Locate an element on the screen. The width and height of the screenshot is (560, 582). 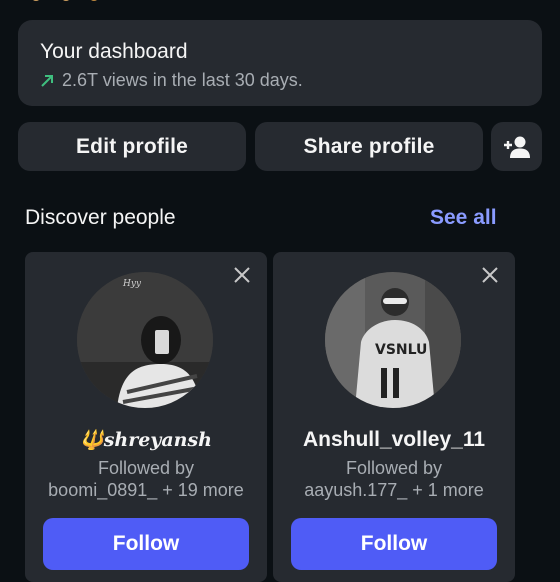
mutual-followers: boomi_0891_ + 19 more is located at coordinates (146, 490).